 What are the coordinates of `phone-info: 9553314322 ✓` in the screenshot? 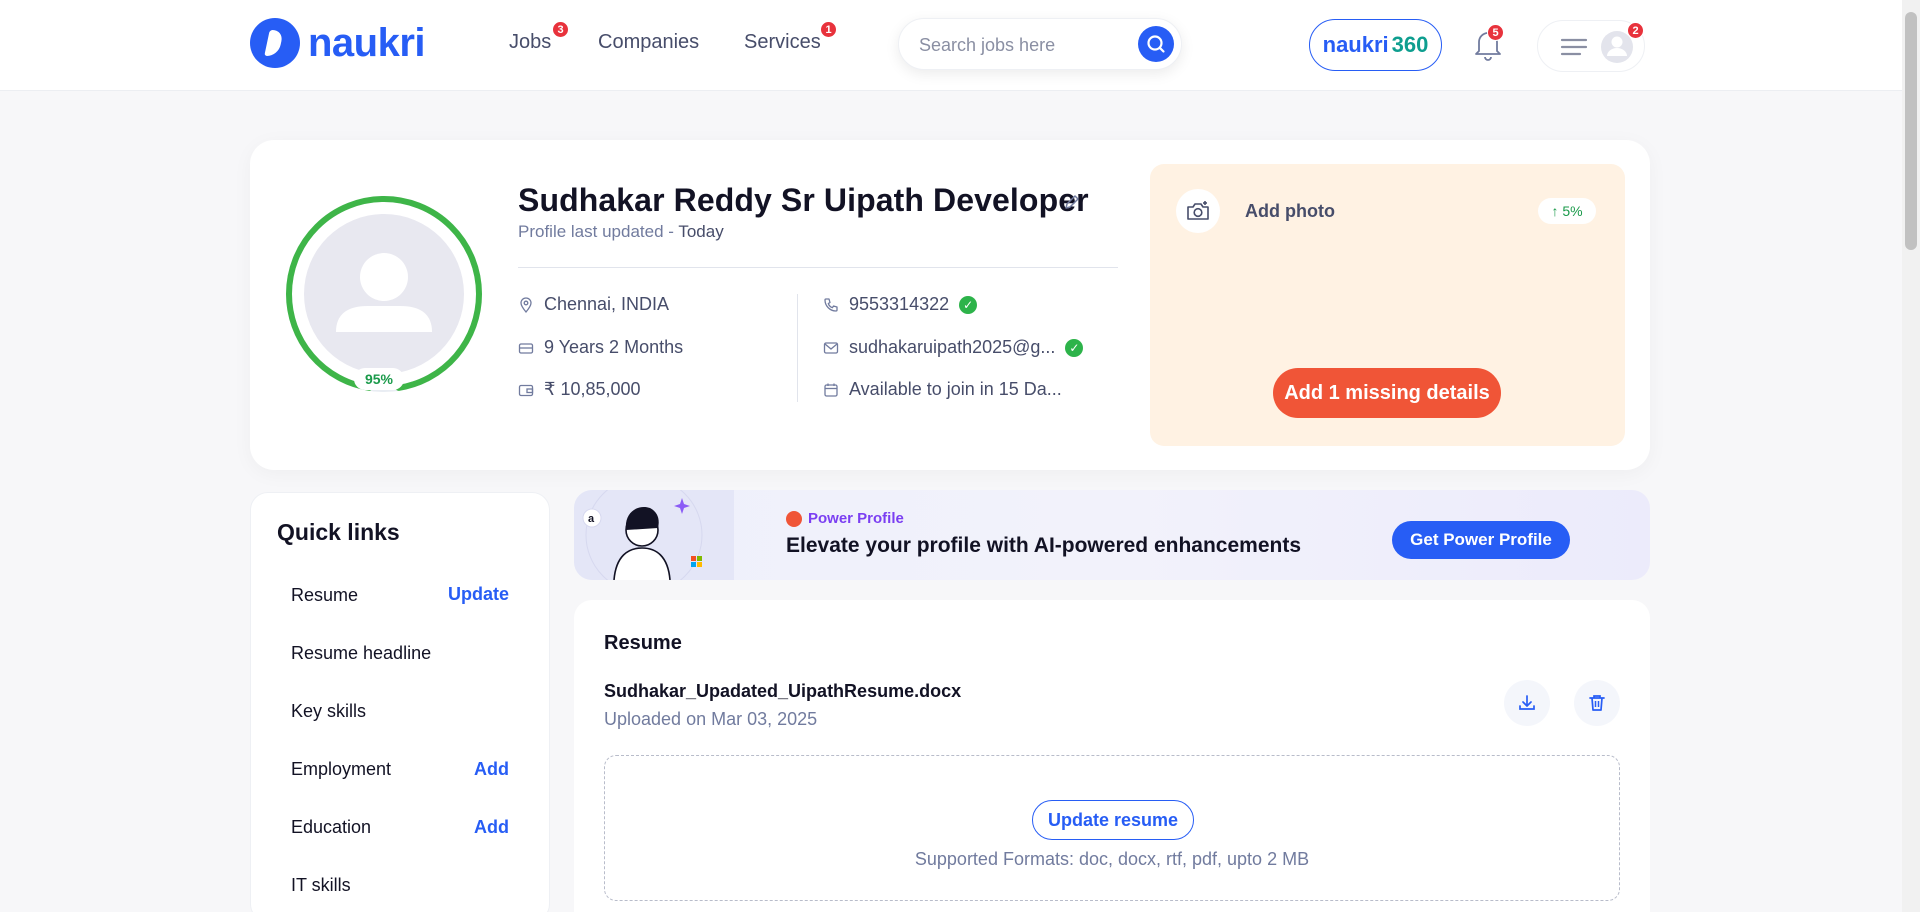 It's located at (900, 304).